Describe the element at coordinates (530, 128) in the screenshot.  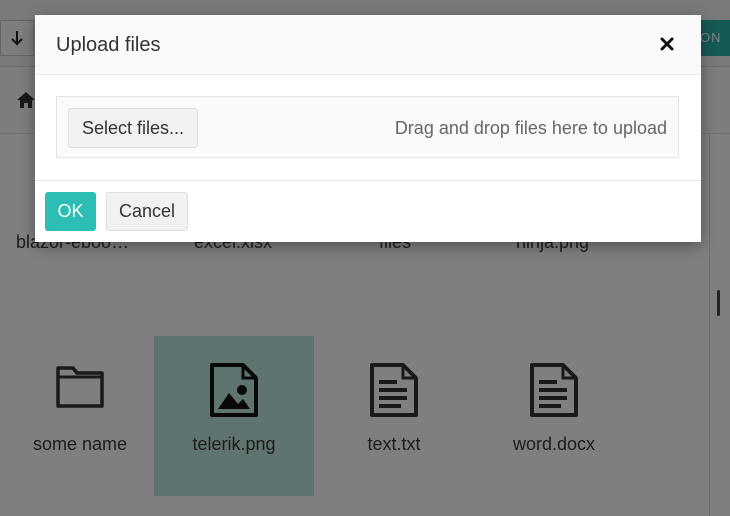
I see `drop-hint: Drag and drop files here to upload` at that location.